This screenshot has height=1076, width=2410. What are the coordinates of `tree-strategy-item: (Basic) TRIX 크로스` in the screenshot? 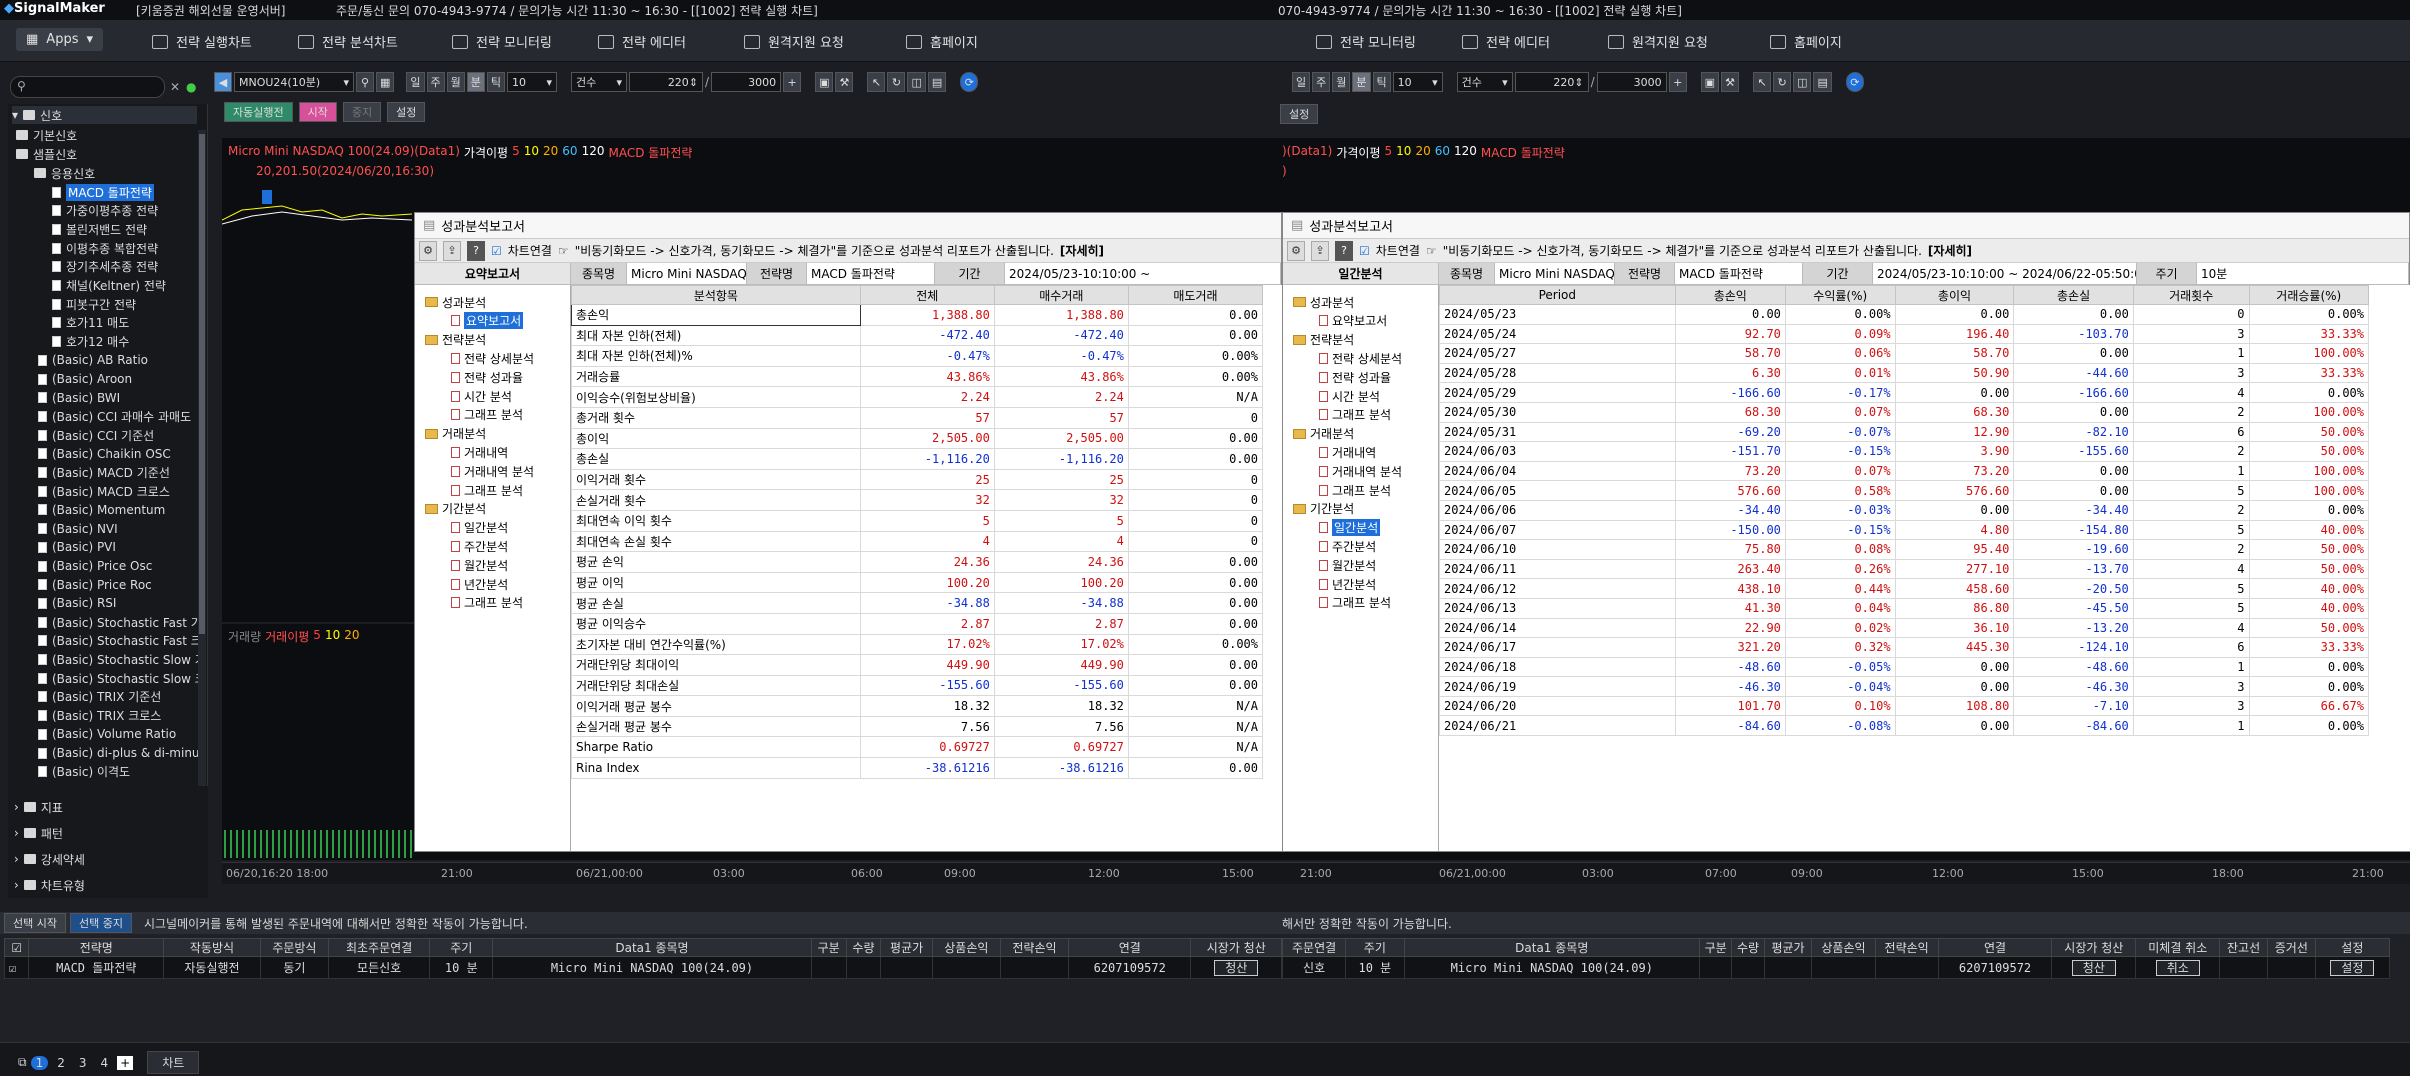 It's located at (99, 716).